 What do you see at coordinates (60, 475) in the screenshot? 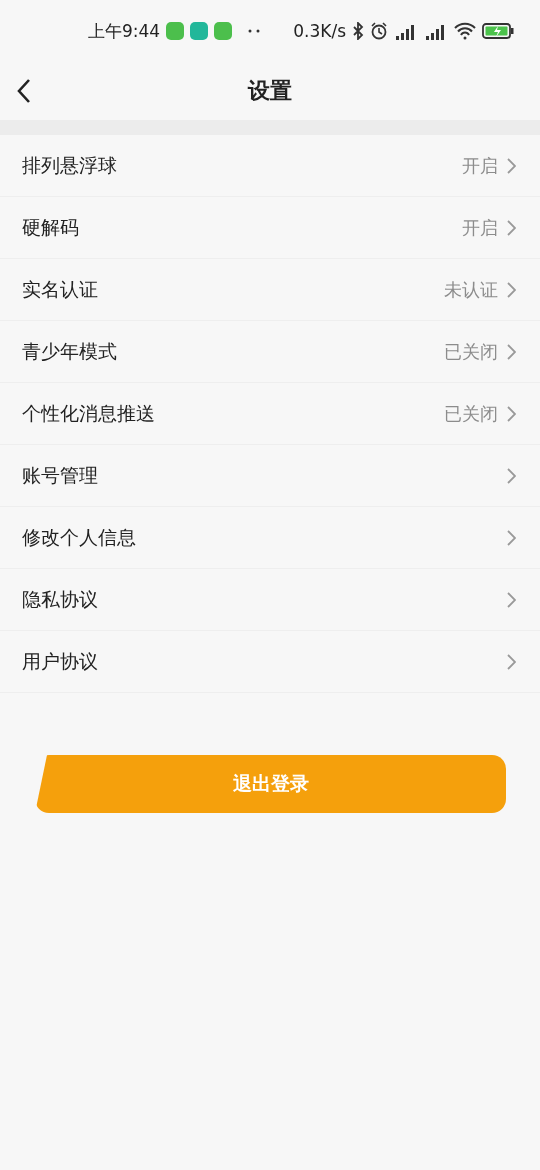
I see `settings-label: 账号管理` at bounding box center [60, 475].